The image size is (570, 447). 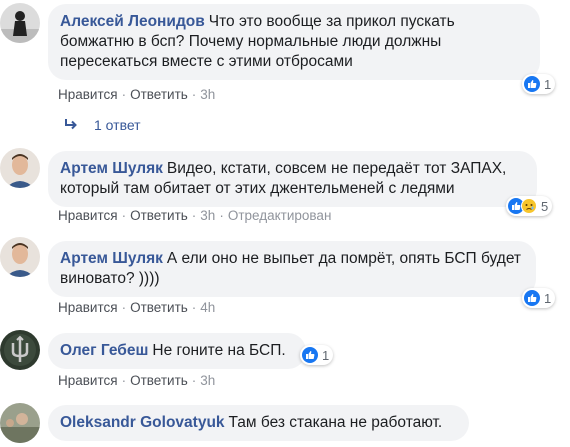 I want to click on comment-bubble: Олег Гебеш Не гоните на БСП., so click(x=177, y=351).